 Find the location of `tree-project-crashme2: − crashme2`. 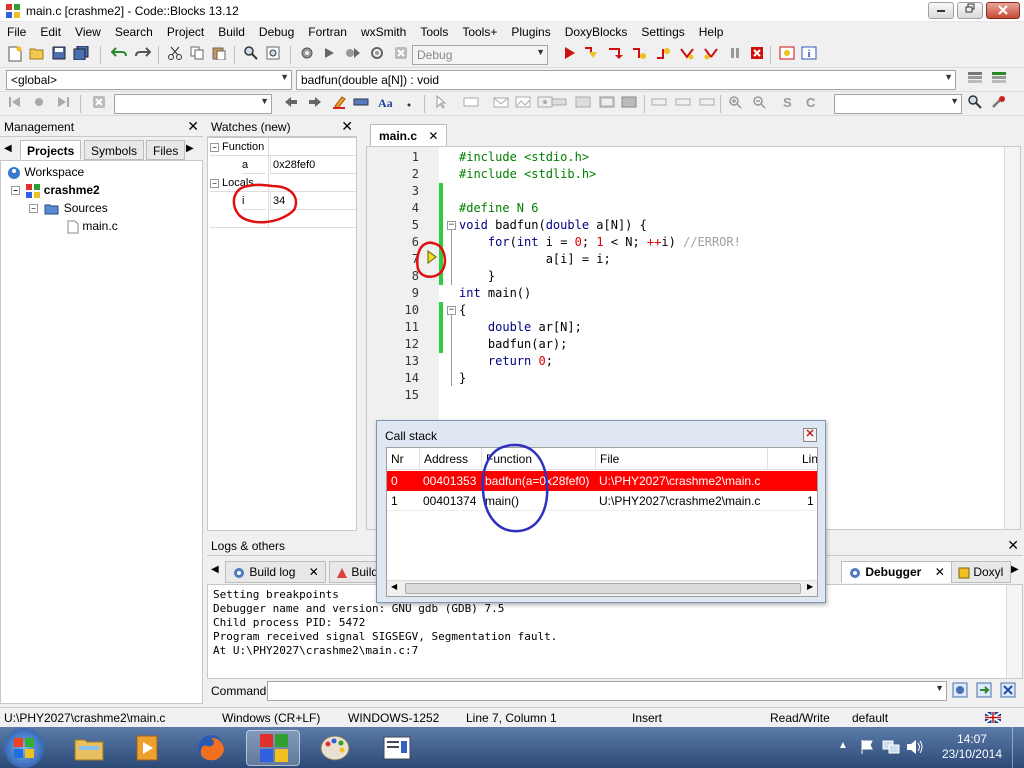

tree-project-crashme2: − crashme2 is located at coordinates (55, 190).